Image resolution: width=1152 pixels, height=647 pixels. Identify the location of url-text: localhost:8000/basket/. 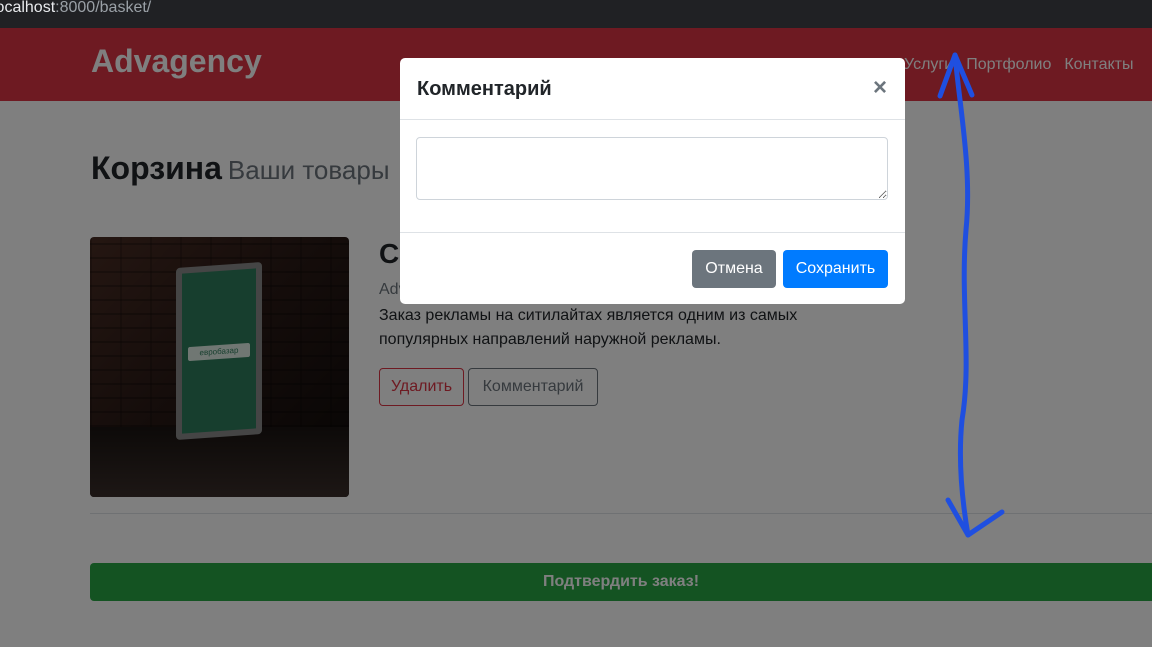
(75, 8).